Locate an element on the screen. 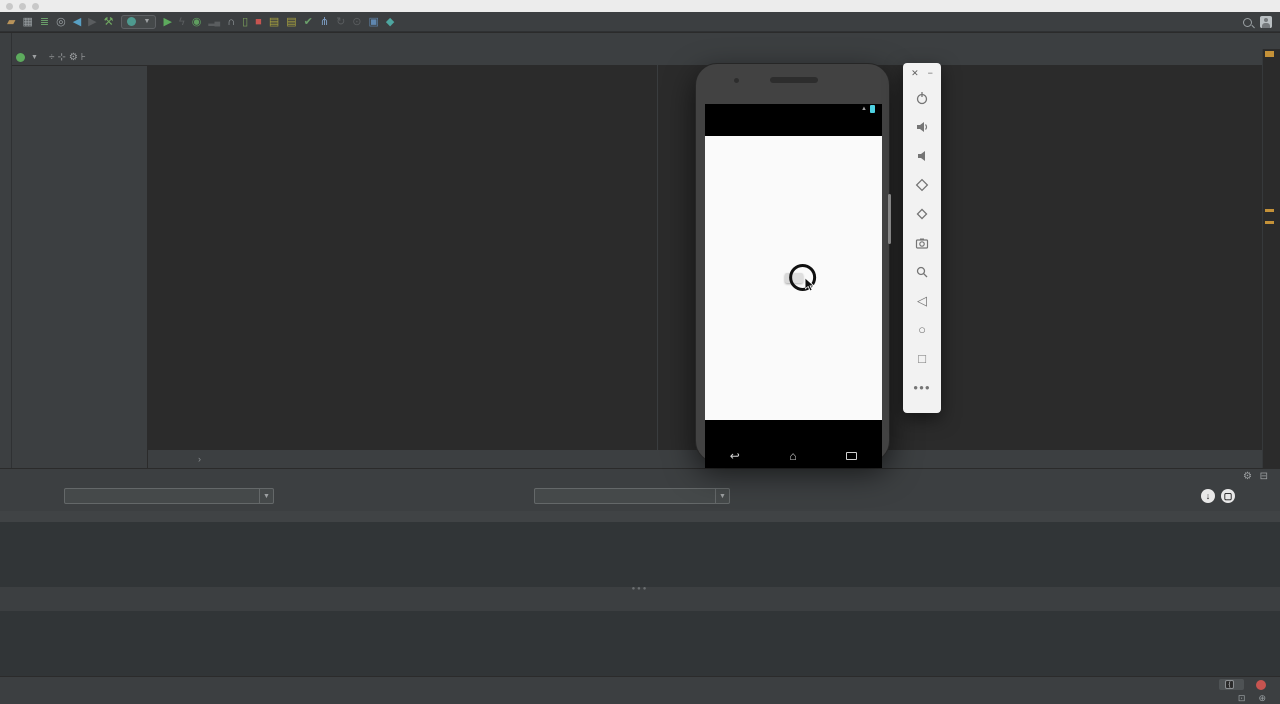  screenshot-camera-icon is located at coordinates (922, 242).